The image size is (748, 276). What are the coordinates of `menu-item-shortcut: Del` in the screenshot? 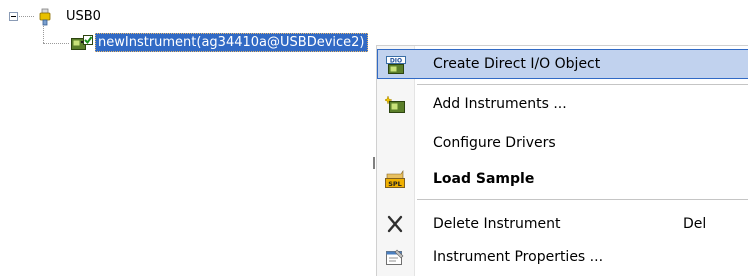 It's located at (695, 224).